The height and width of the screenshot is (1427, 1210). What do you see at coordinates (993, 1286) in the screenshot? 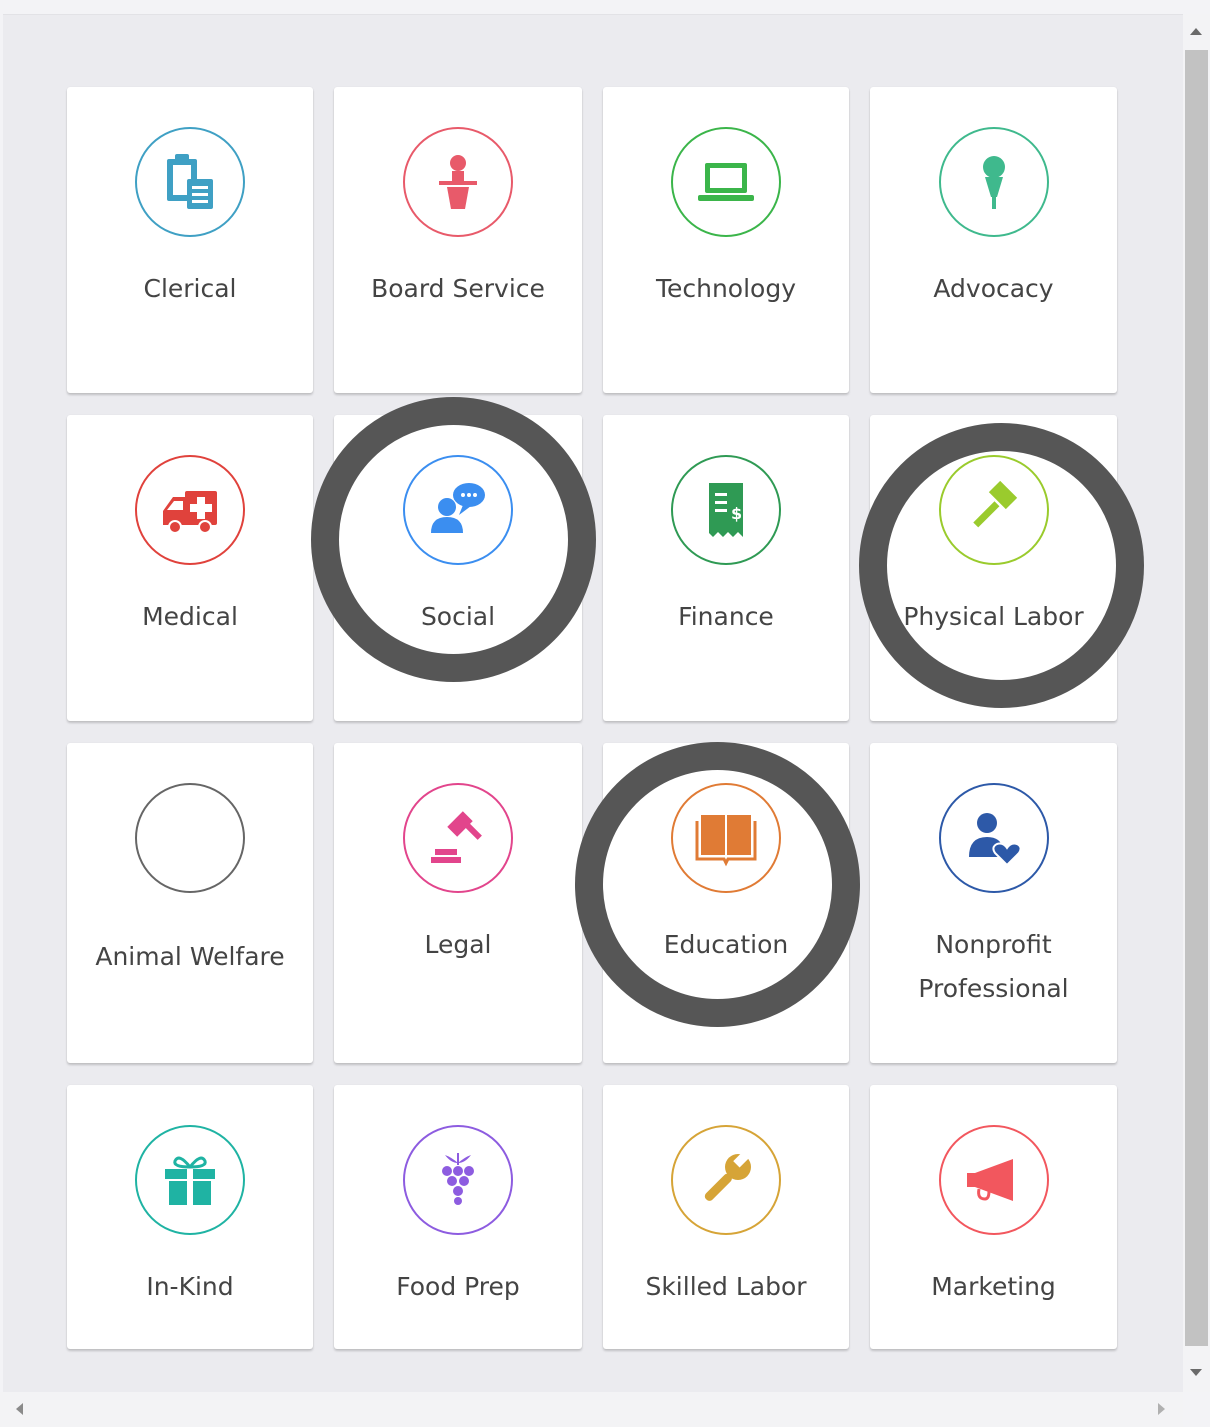
I see `category-label: Marketing` at bounding box center [993, 1286].